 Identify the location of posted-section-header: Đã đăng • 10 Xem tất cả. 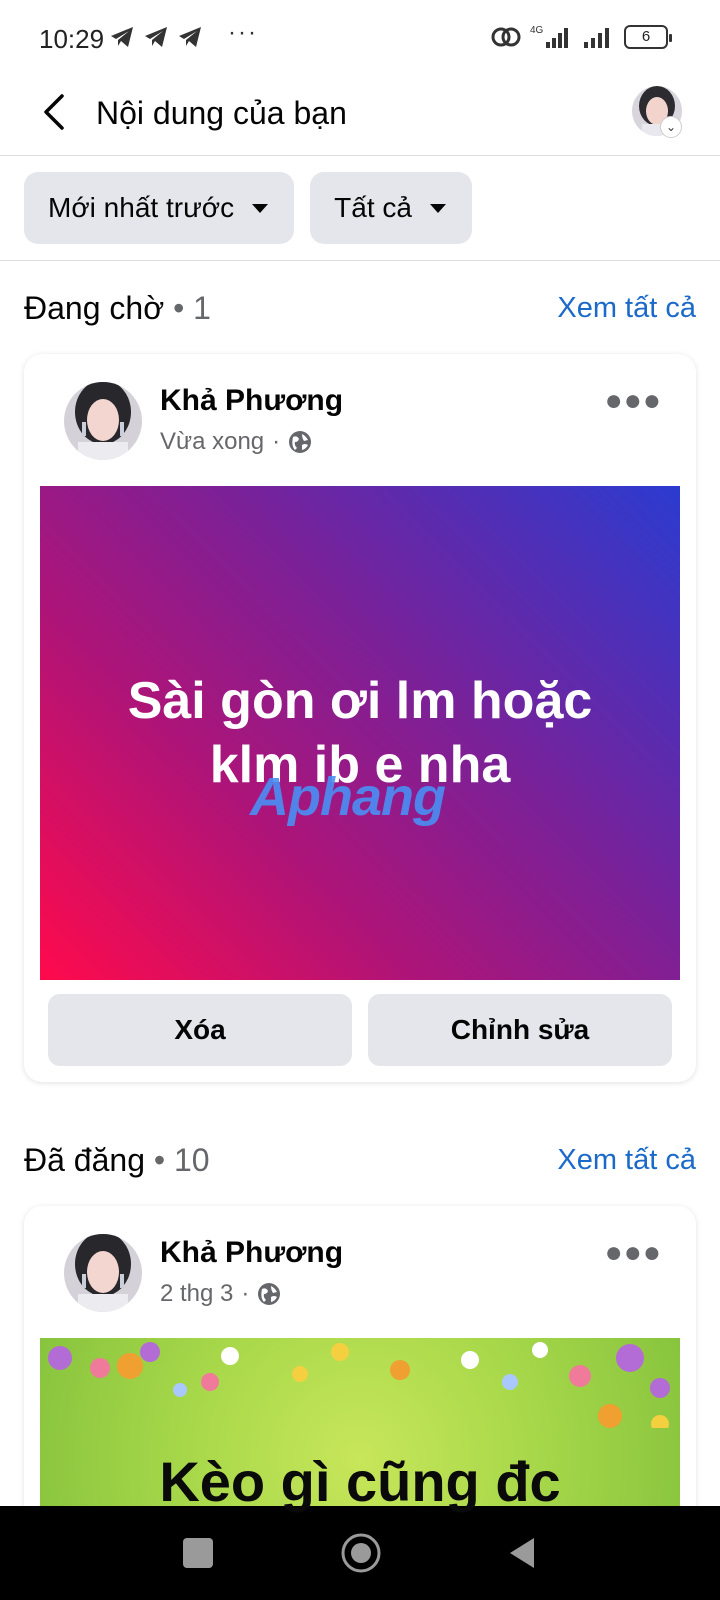
(360, 1164).